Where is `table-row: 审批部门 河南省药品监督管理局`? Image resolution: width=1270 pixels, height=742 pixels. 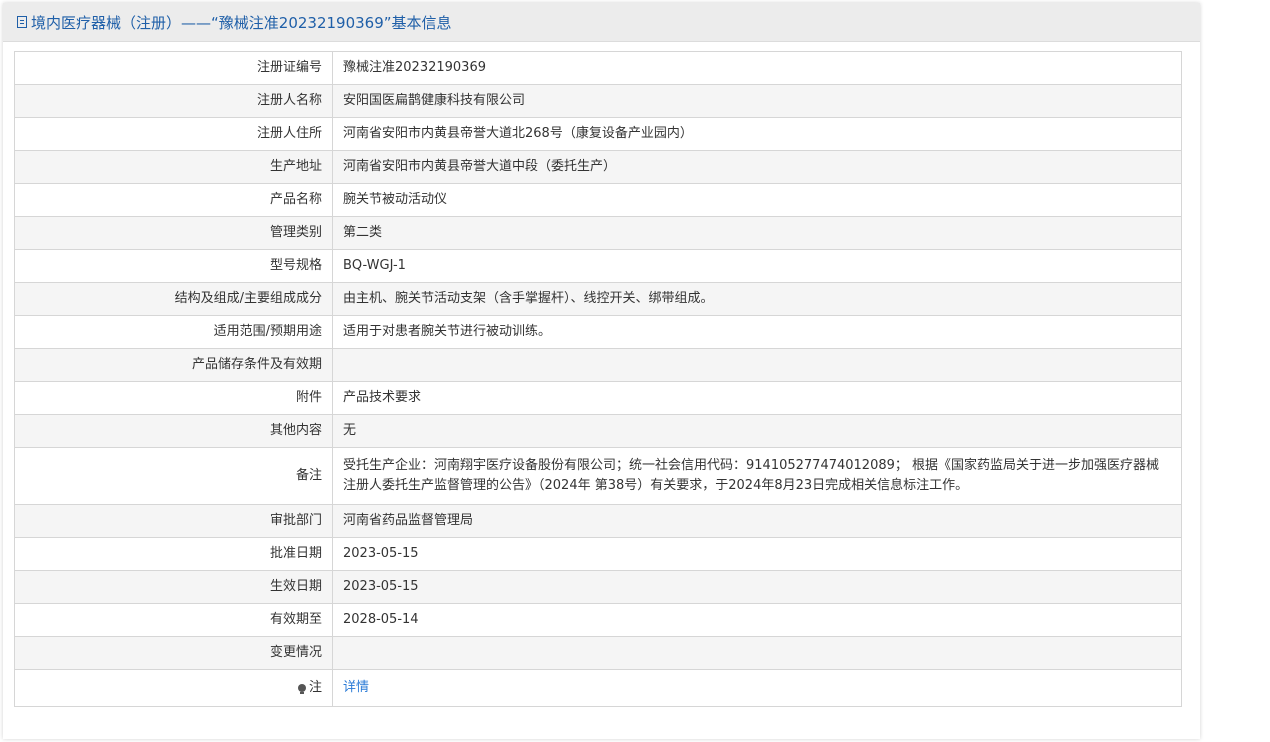 table-row: 审批部门 河南省药品监督管理局 is located at coordinates (598, 521).